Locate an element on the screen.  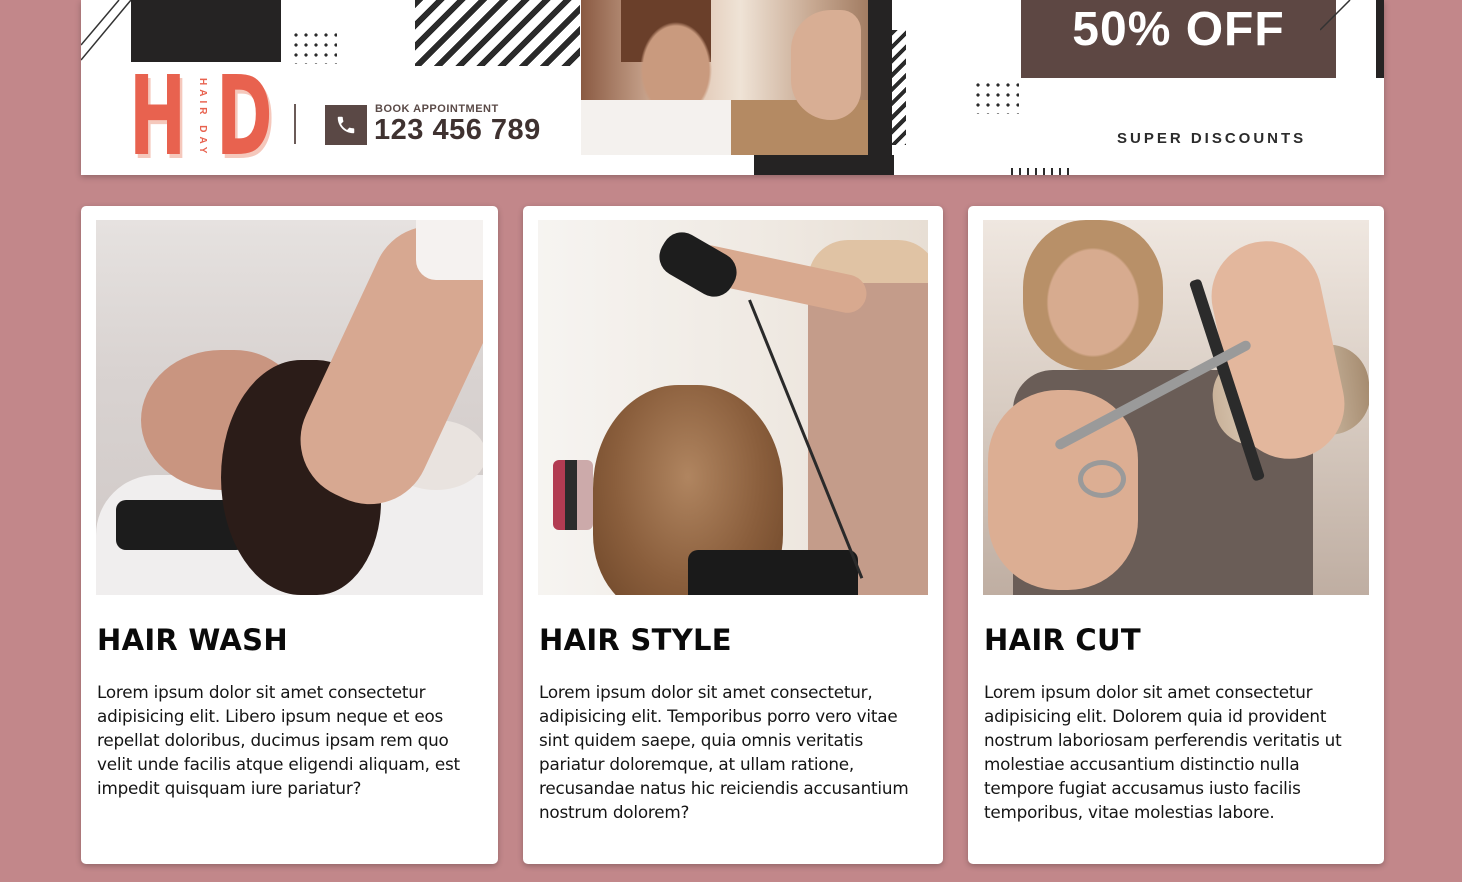
offer-text: 50% OFF is located at coordinates (1178, 29).